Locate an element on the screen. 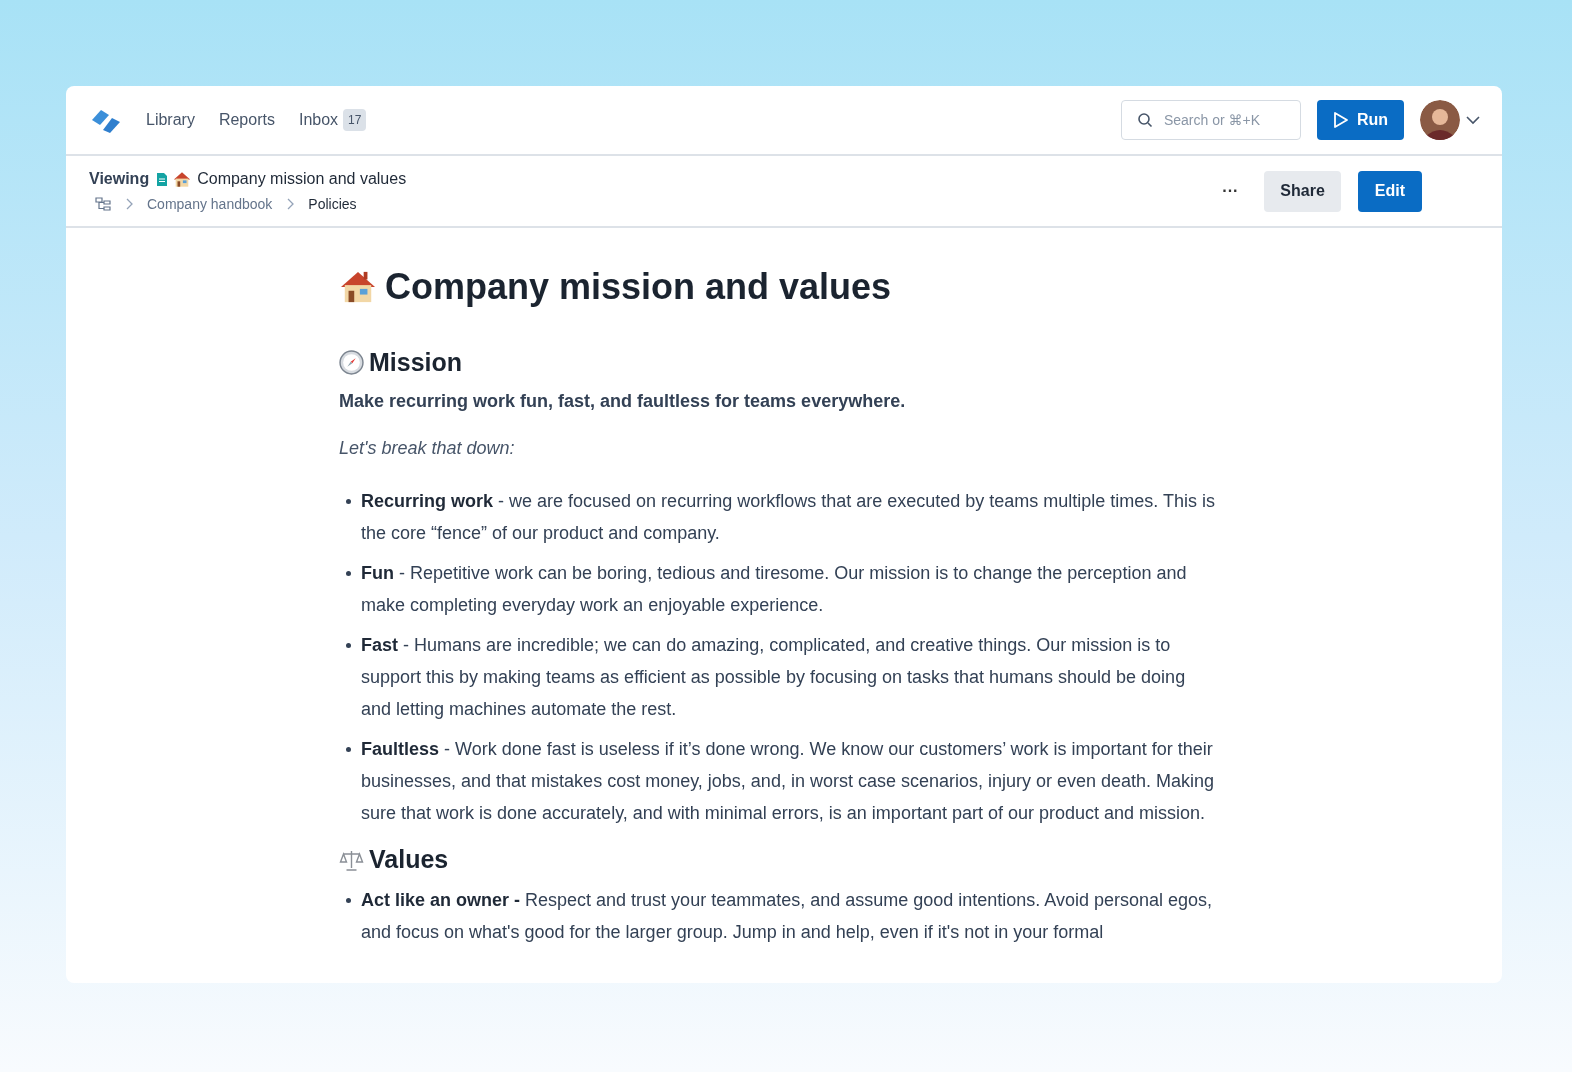 The width and height of the screenshot is (1572, 1072). section-heading: Mission is located at coordinates (416, 362).